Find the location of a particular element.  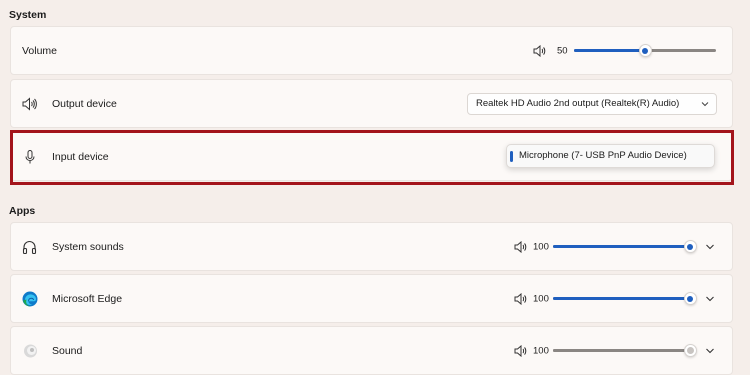

volume-card: Volume 50 is located at coordinates (371, 50).